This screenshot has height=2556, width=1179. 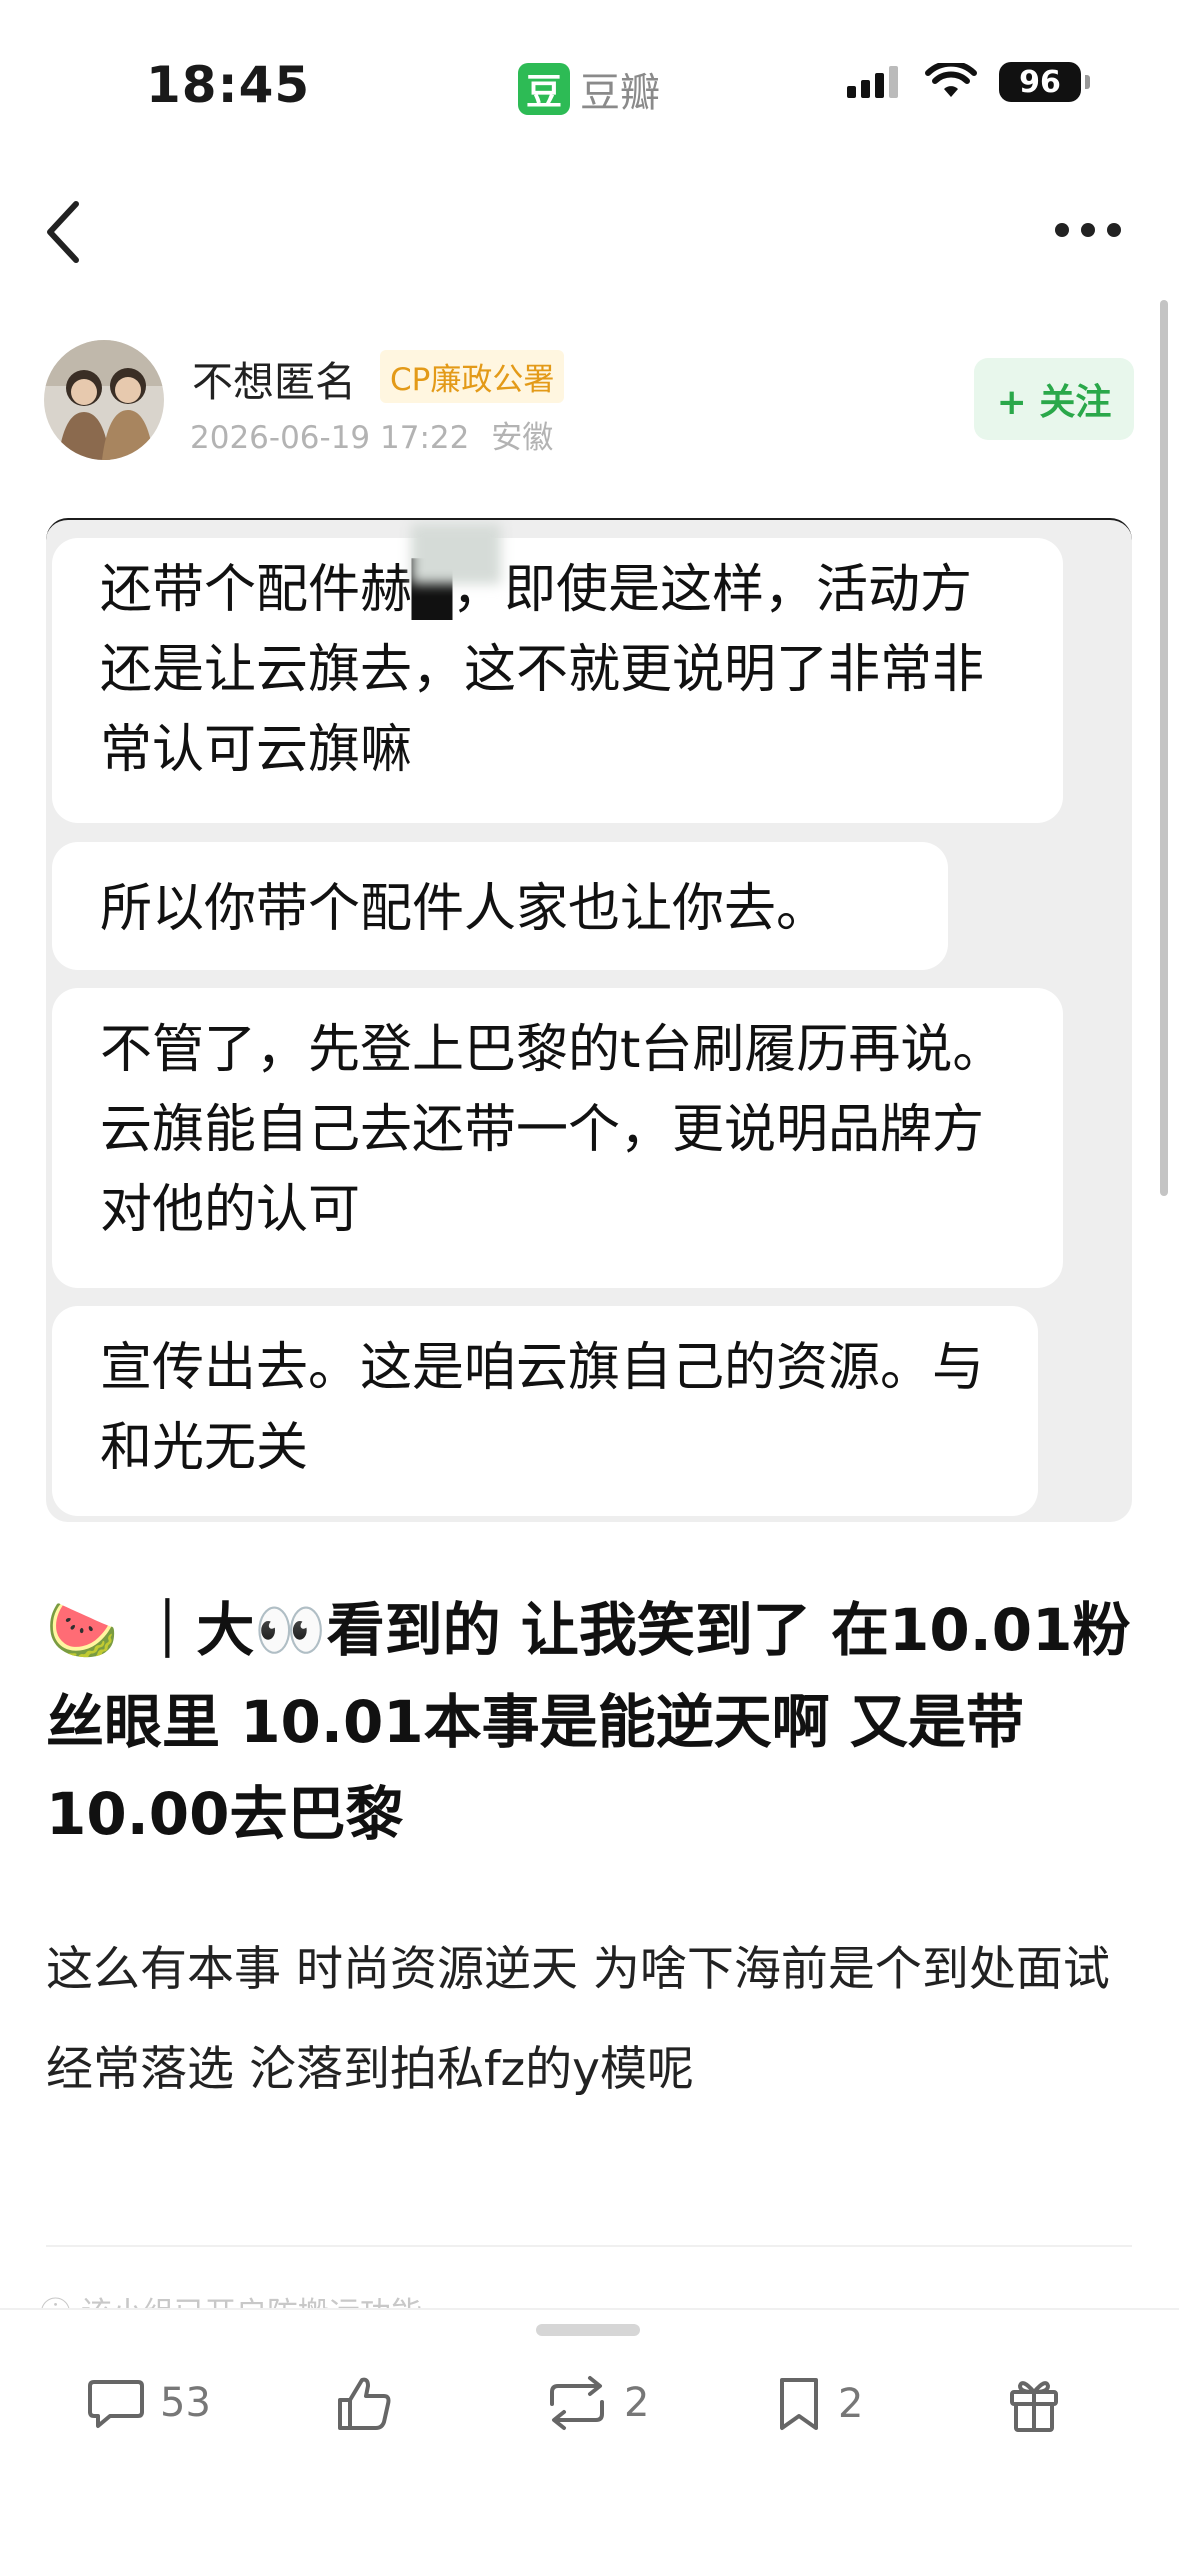 What do you see at coordinates (620, 93) in the screenshot?
I see `status-app-name: 豆瓣` at bounding box center [620, 93].